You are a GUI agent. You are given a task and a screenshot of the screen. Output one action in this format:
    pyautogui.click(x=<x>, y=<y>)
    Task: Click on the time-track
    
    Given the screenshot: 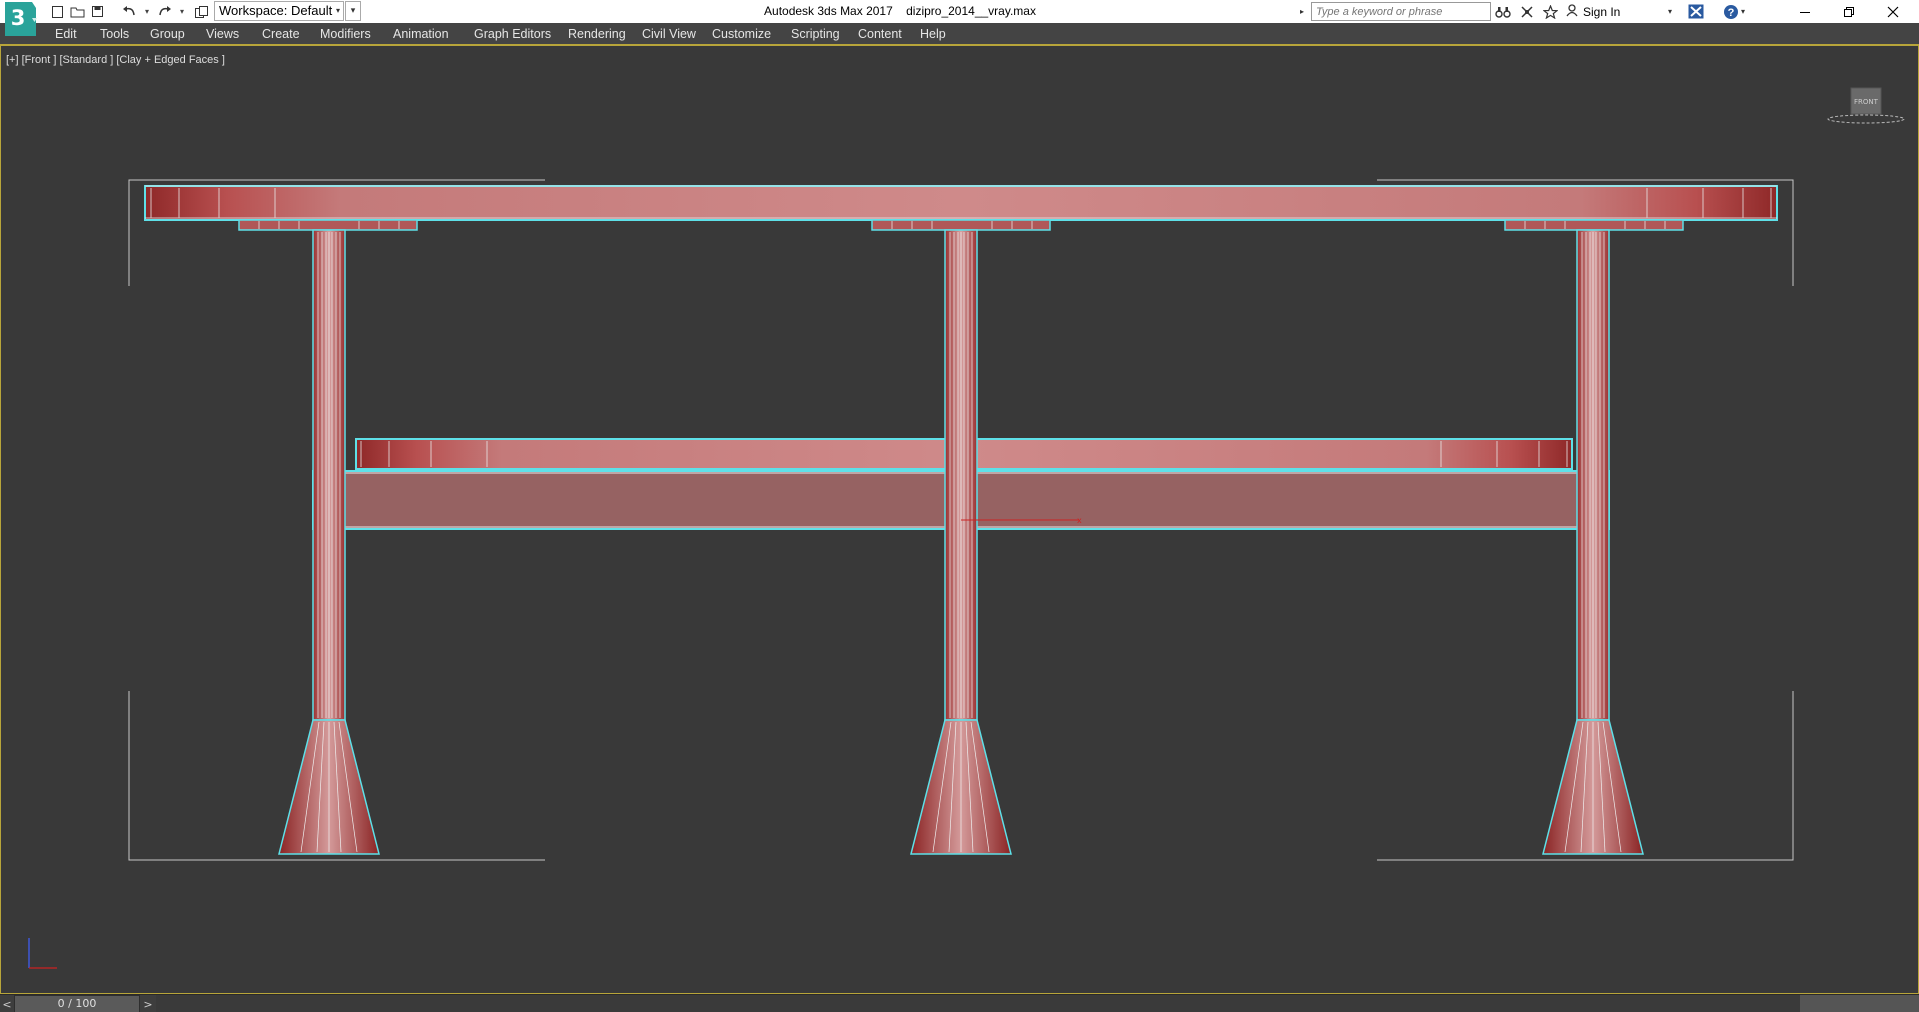 What is the action you would take?
    pyautogui.click(x=978, y=1003)
    